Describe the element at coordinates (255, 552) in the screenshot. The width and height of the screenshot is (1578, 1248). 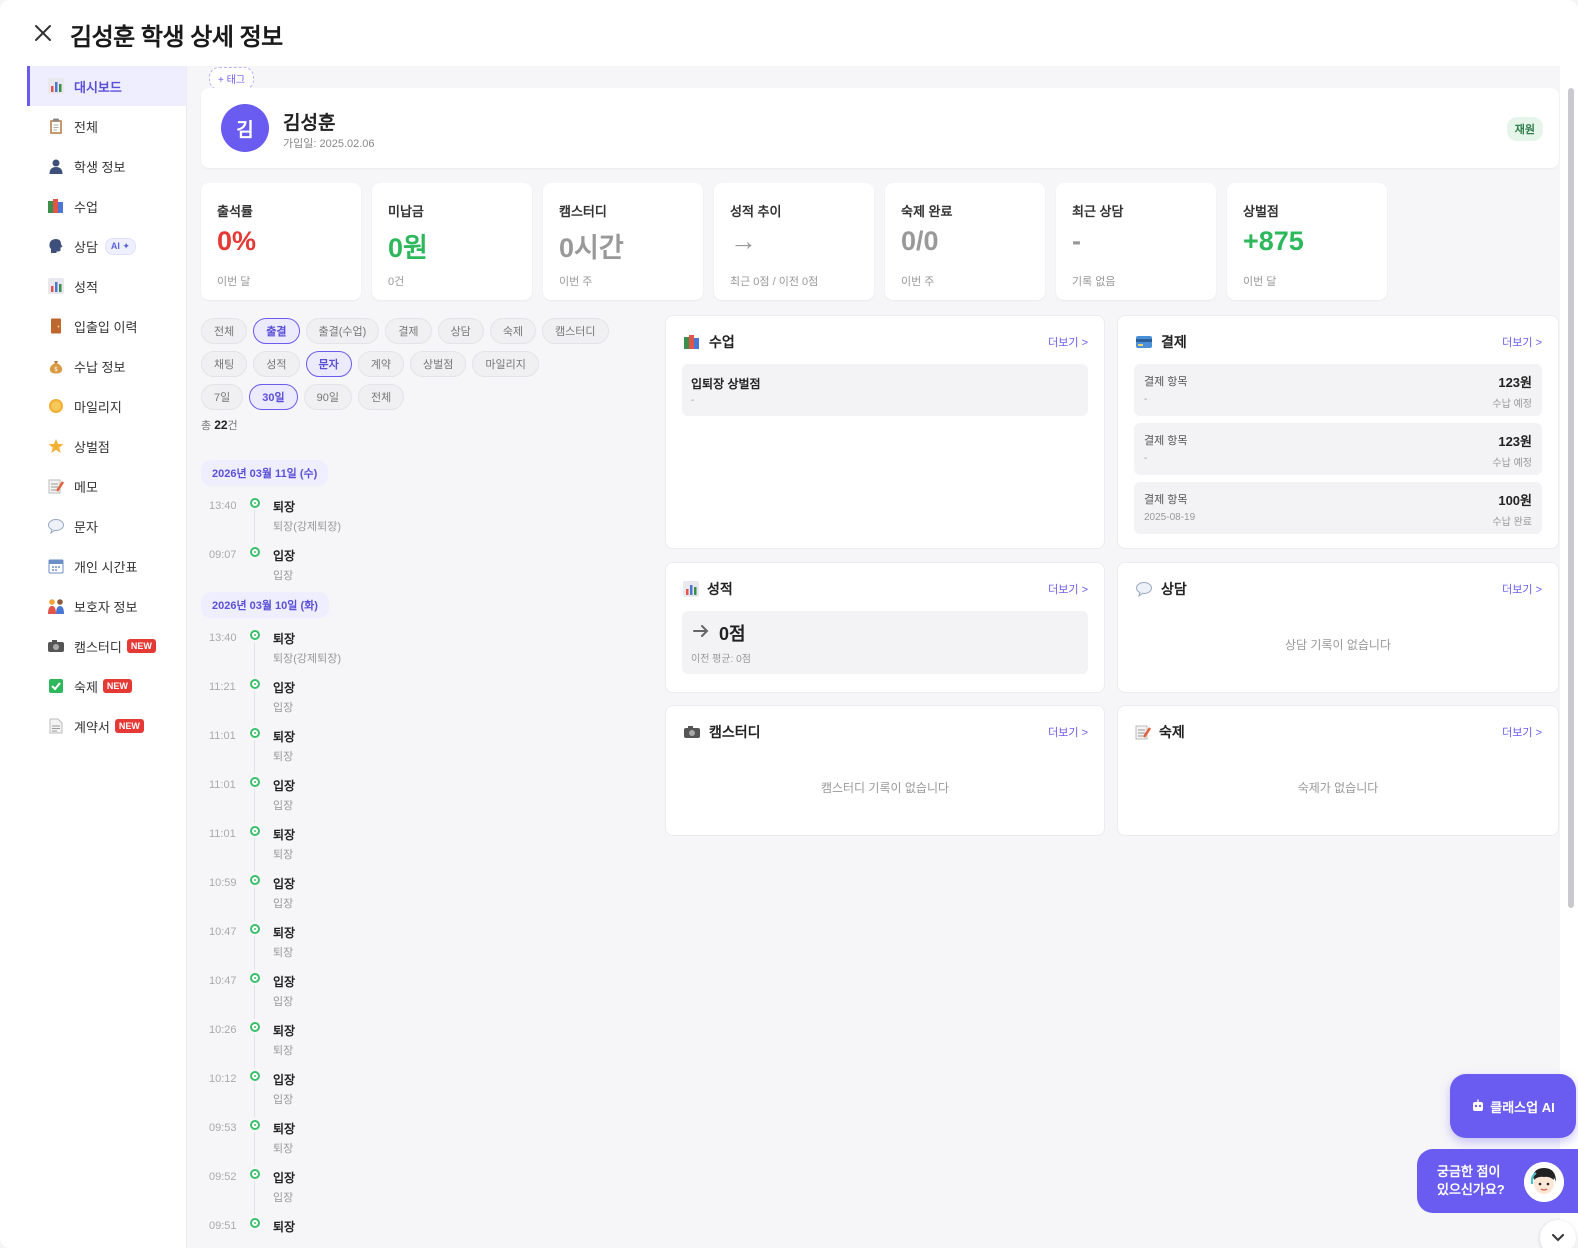
I see `timeline-dot-icon` at that location.